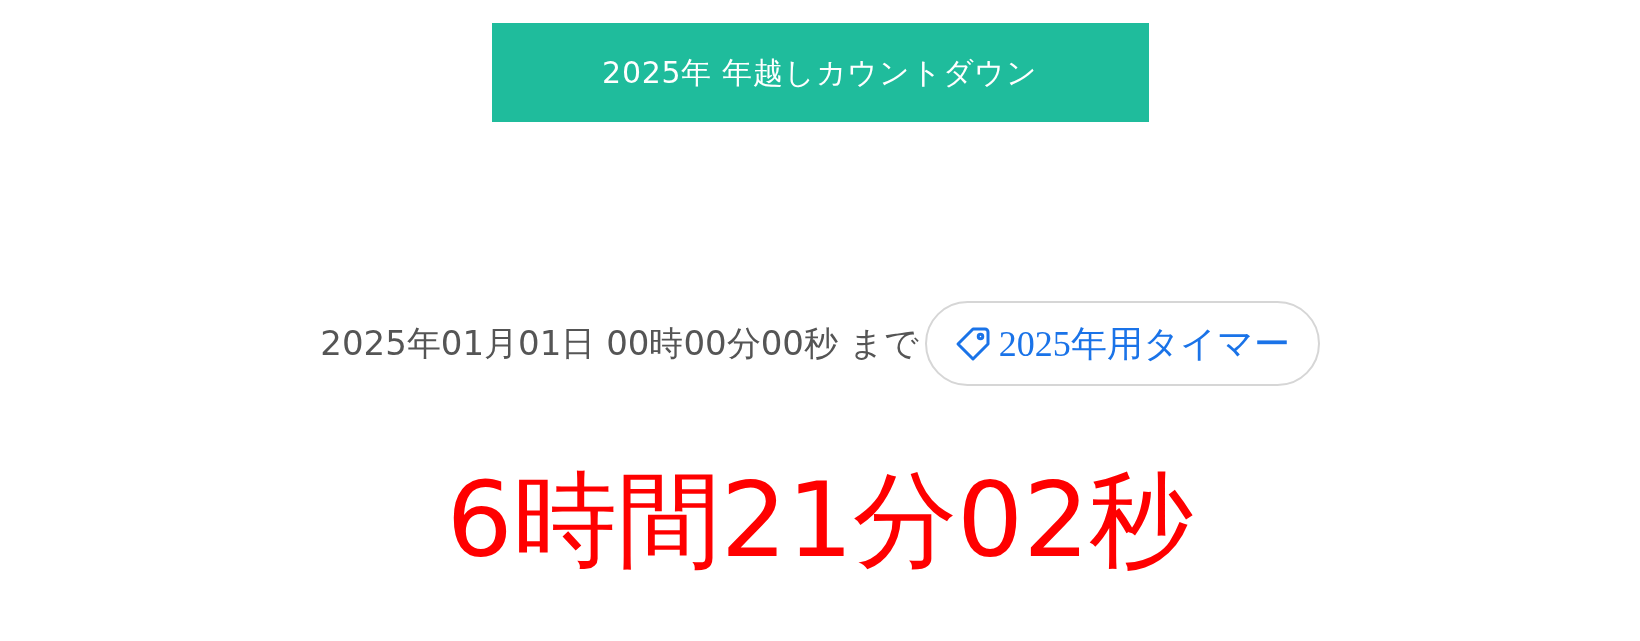  I want to click on countdown-display: 6時間21分02秒, so click(820, 520).